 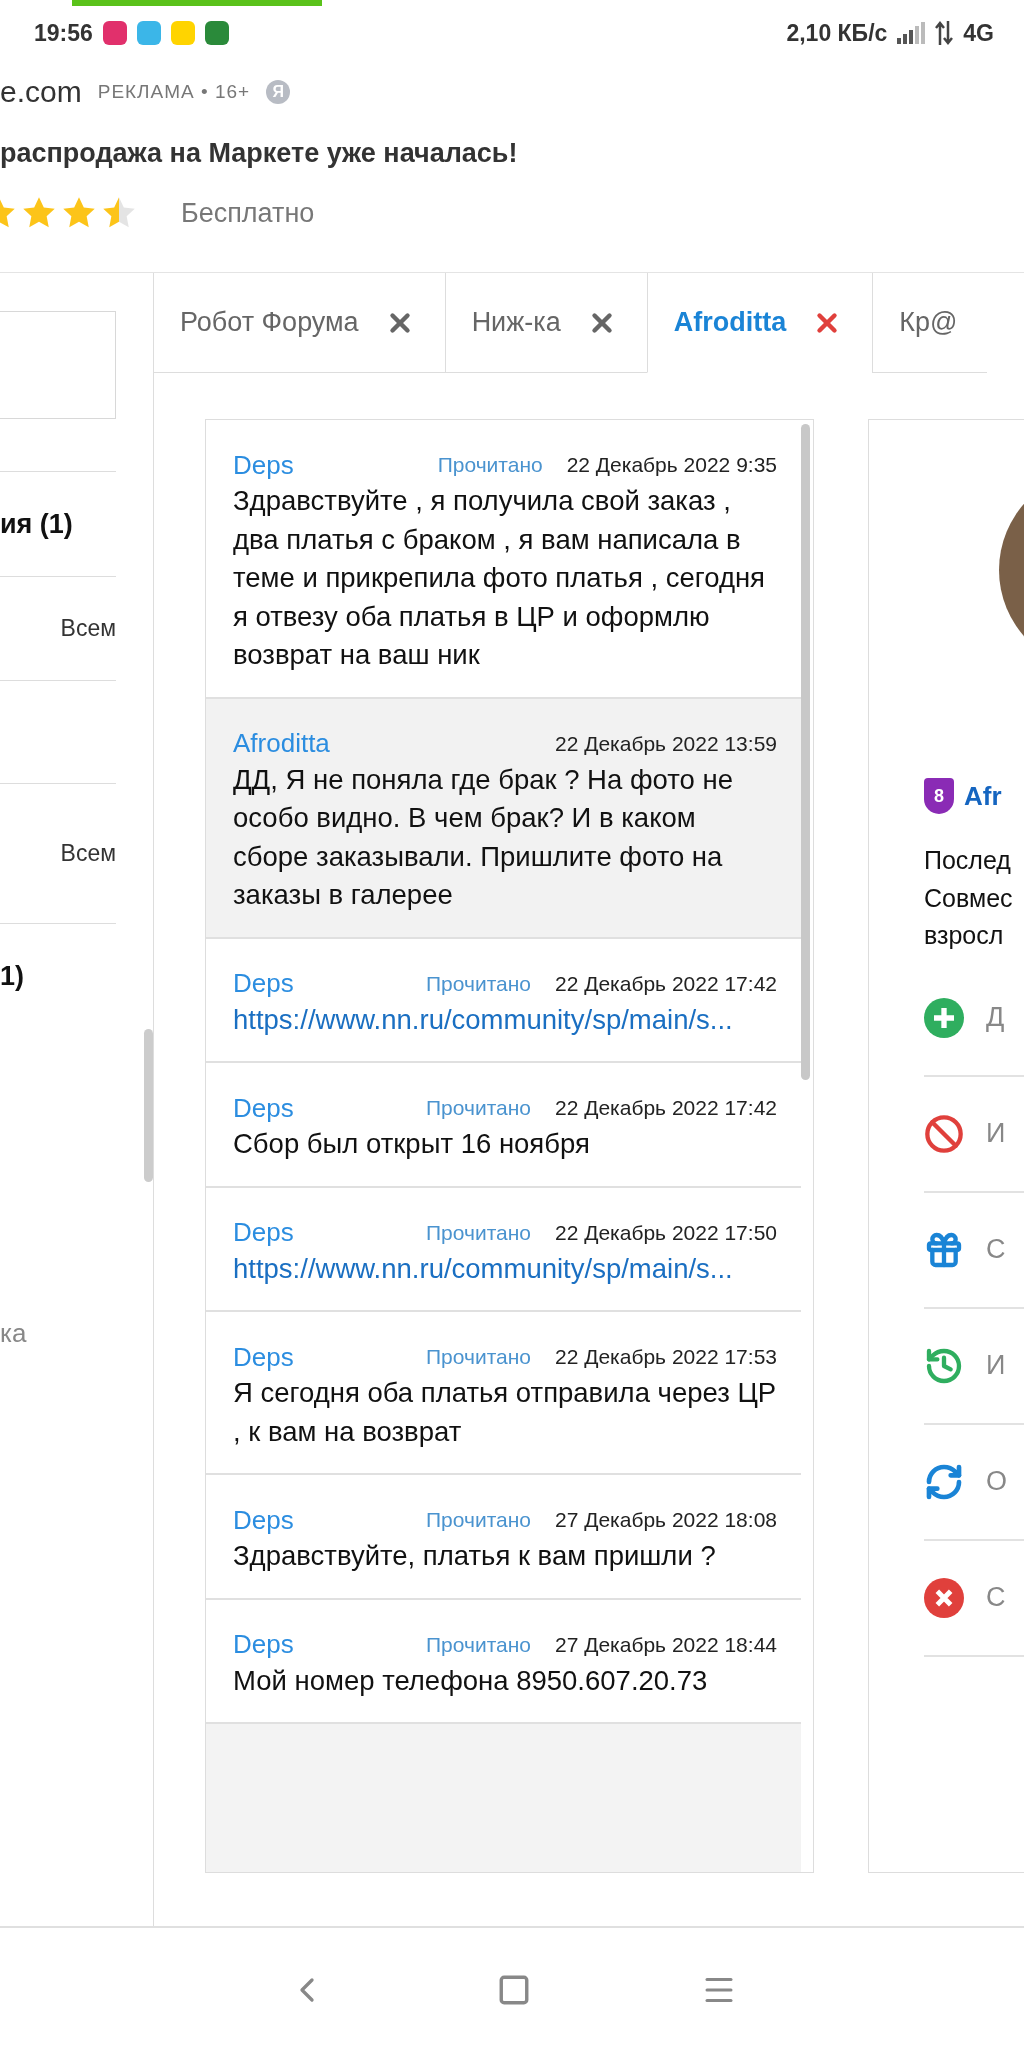 I want to click on message-date: 27 Декабрь 2022 18:08, so click(x=666, y=1520).